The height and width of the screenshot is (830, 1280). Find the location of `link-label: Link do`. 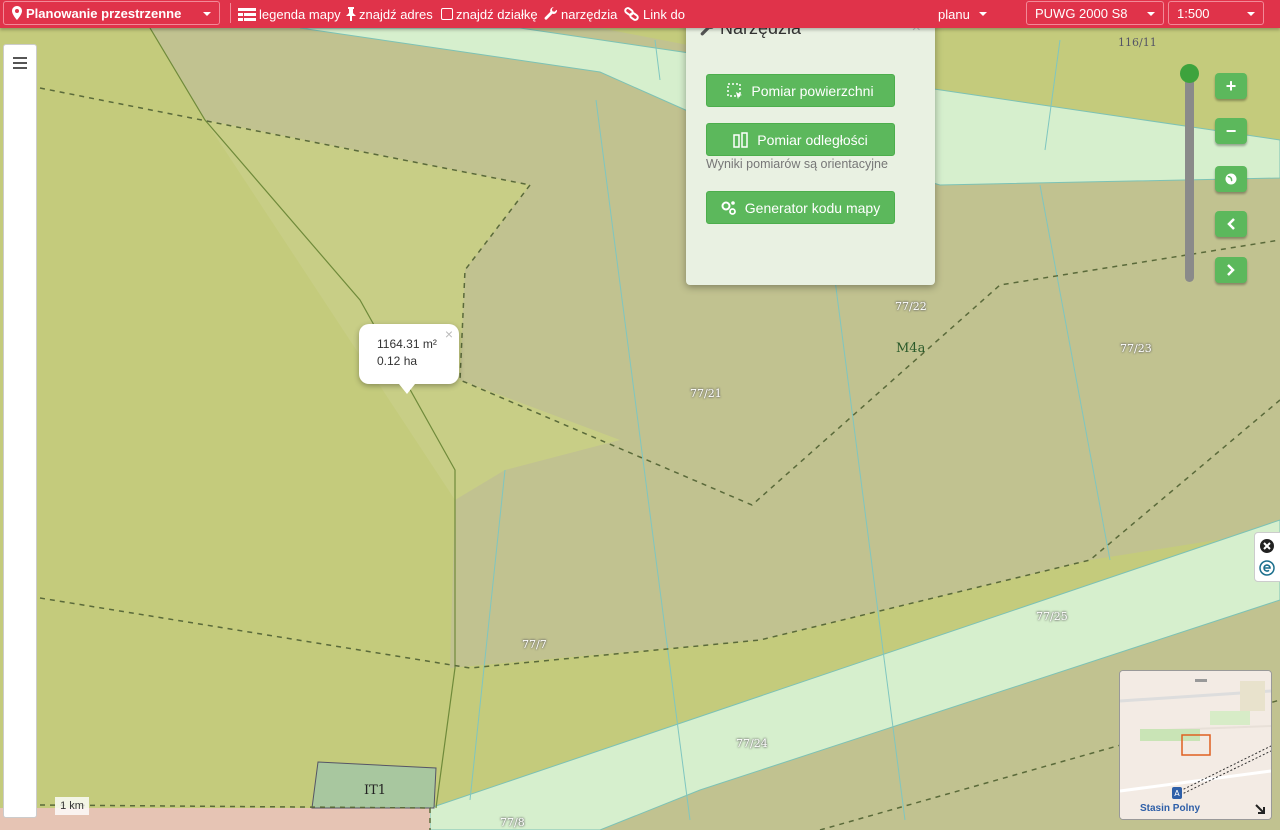

link-label: Link do is located at coordinates (664, 14).